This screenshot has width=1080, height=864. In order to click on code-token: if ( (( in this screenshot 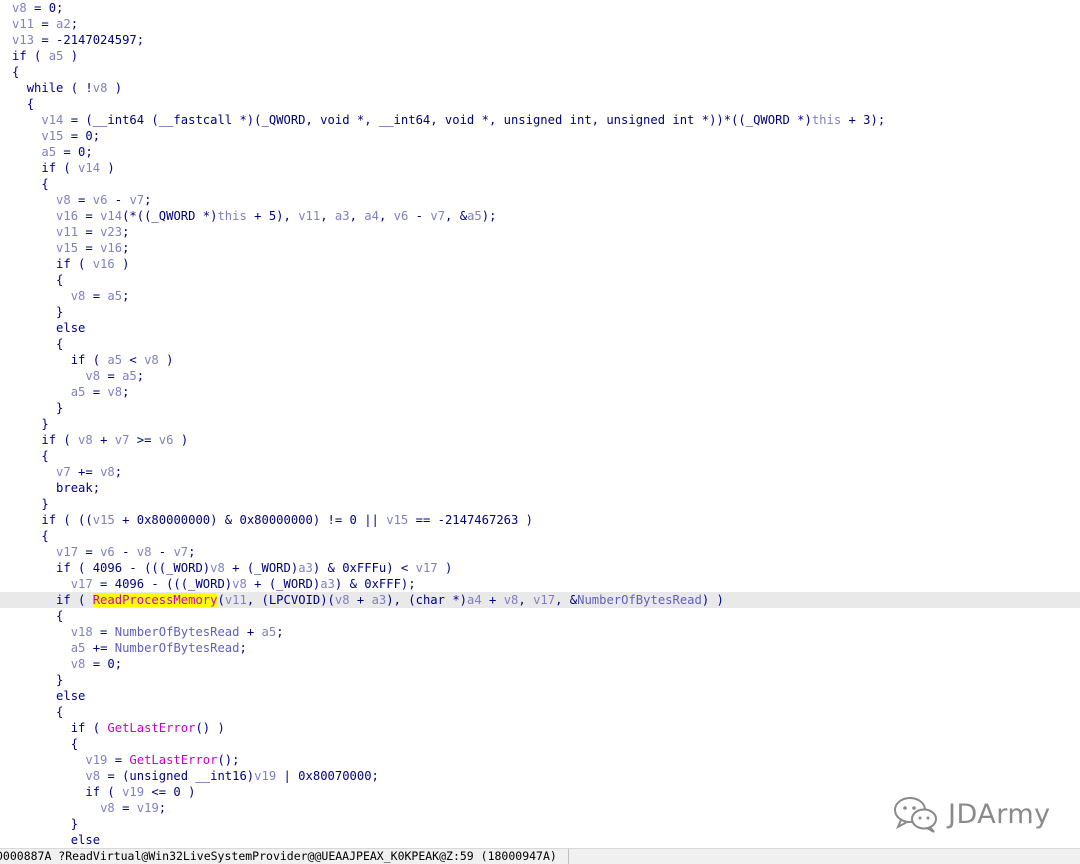, I will do `click(66, 520)`.